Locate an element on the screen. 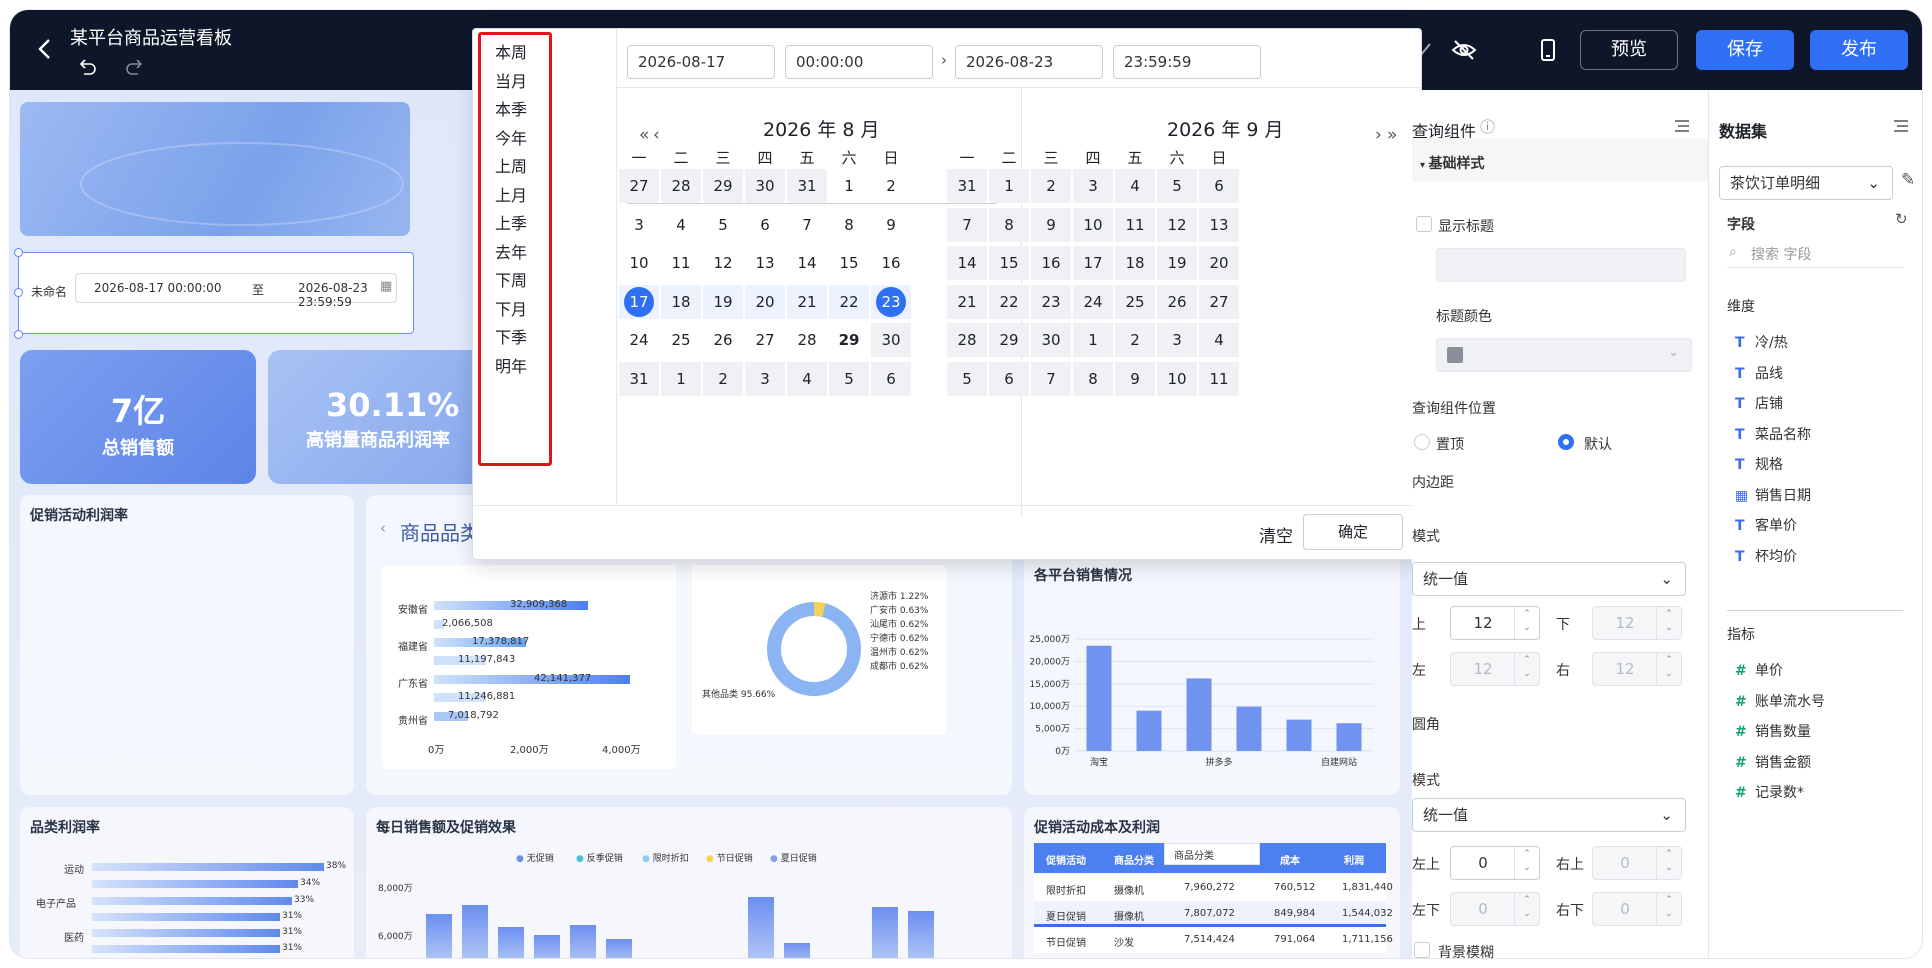  preset-item: 下月 is located at coordinates (511, 308).